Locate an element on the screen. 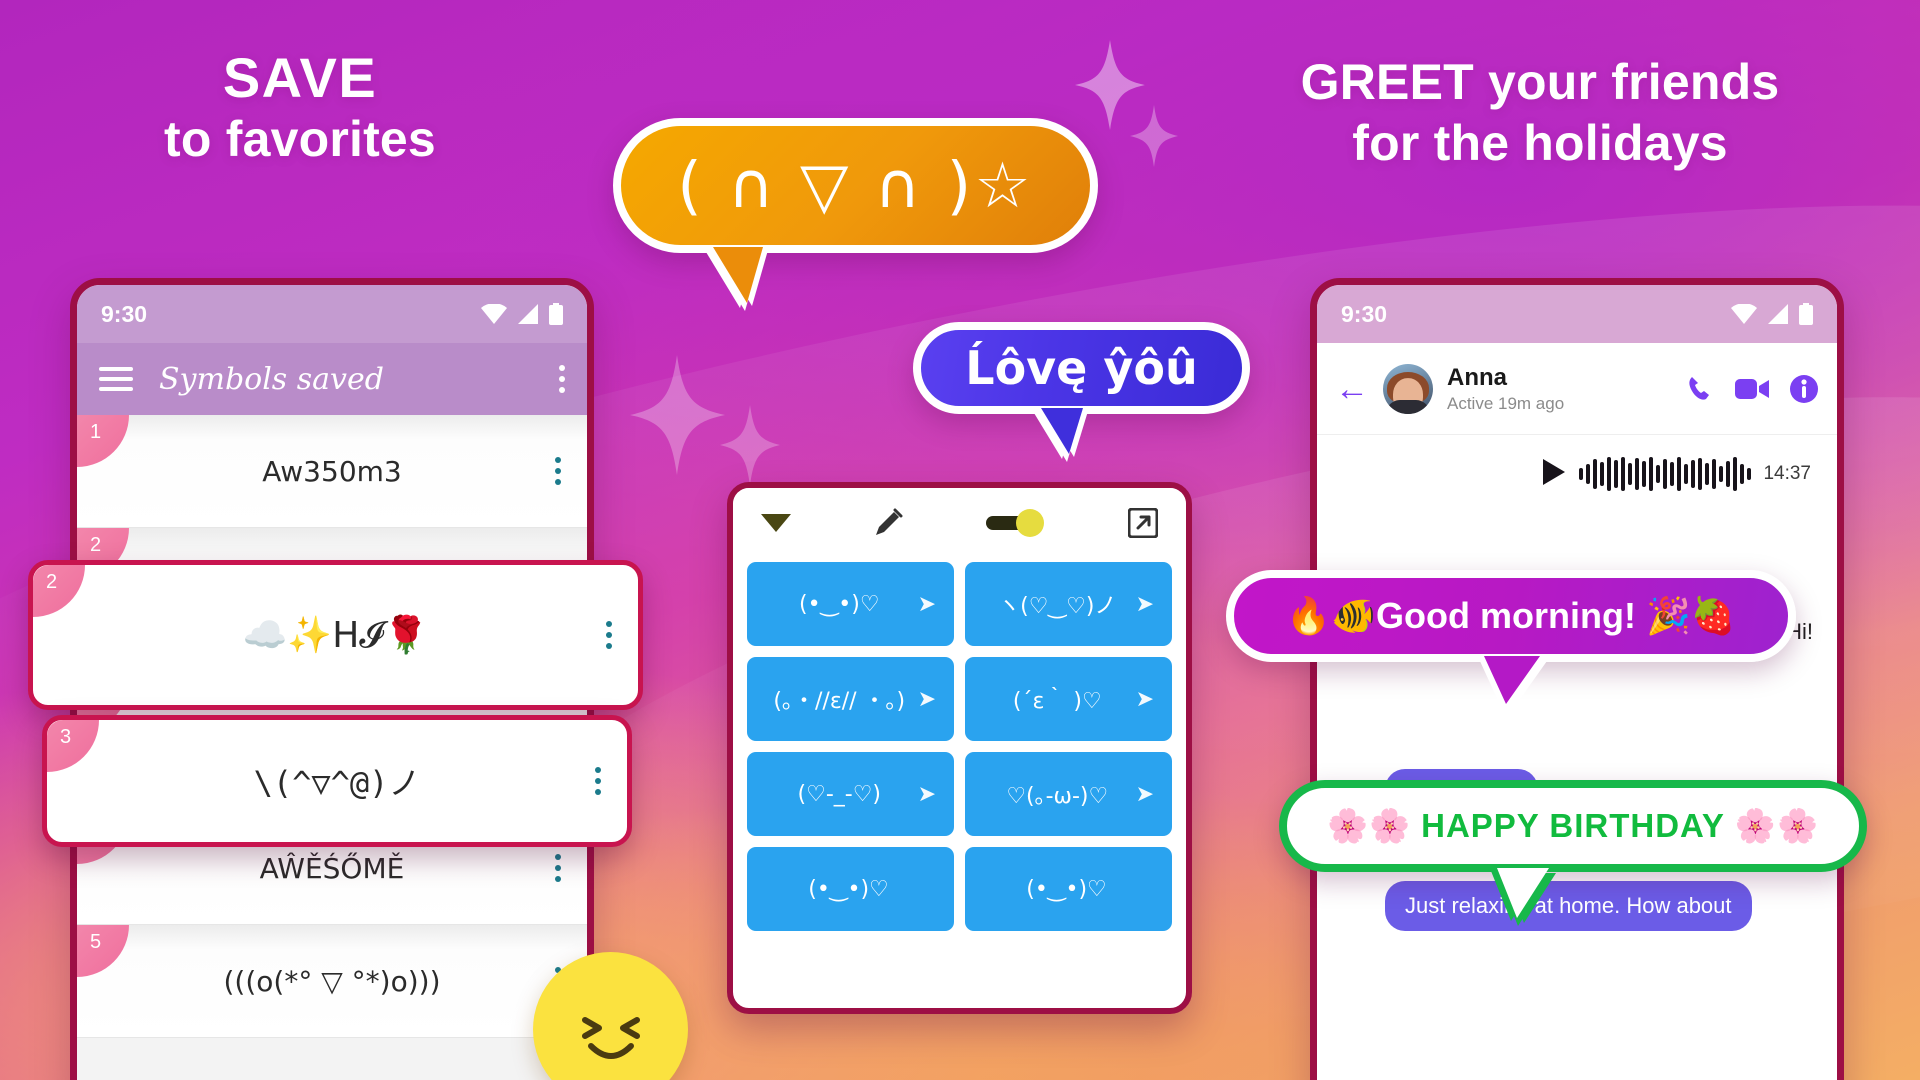 This screenshot has height=1080, width=1920. list-item: 1 Aw350m3 is located at coordinates (332, 471).